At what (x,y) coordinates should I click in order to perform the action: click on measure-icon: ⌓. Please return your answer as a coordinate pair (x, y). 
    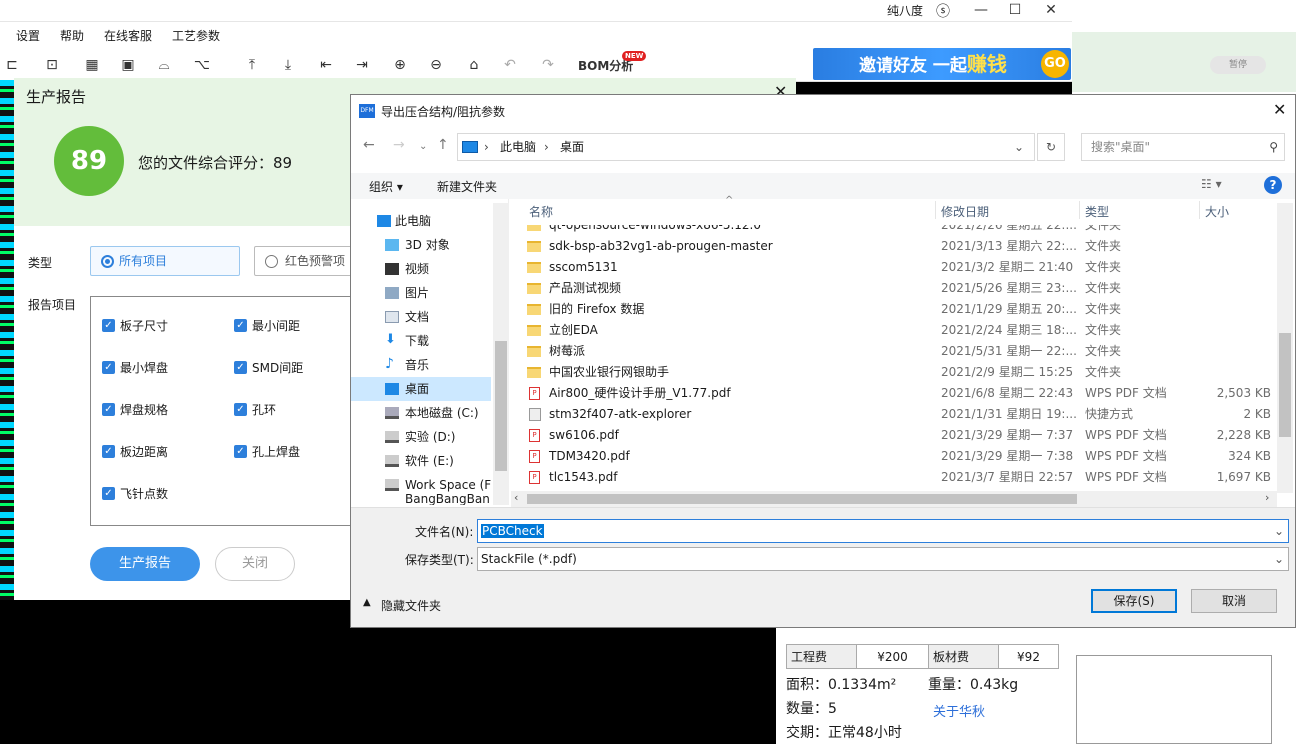
    Looking at the image, I should click on (164, 65).